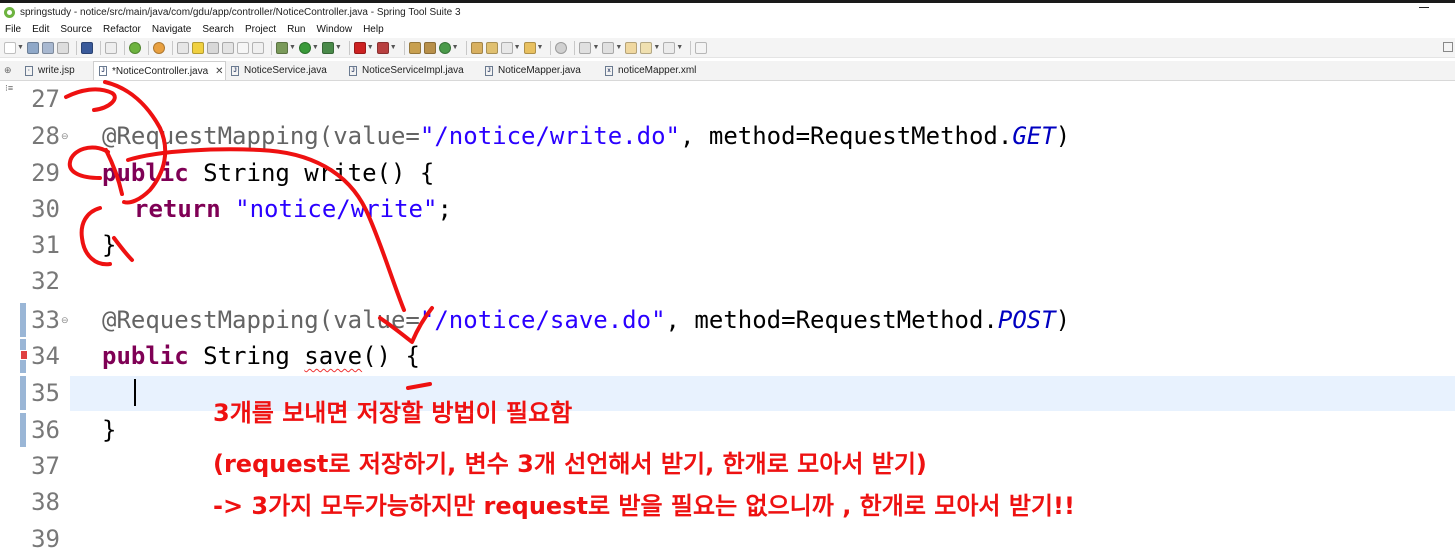  Describe the element at coordinates (86, 47) in the screenshot. I see `console-button` at that location.